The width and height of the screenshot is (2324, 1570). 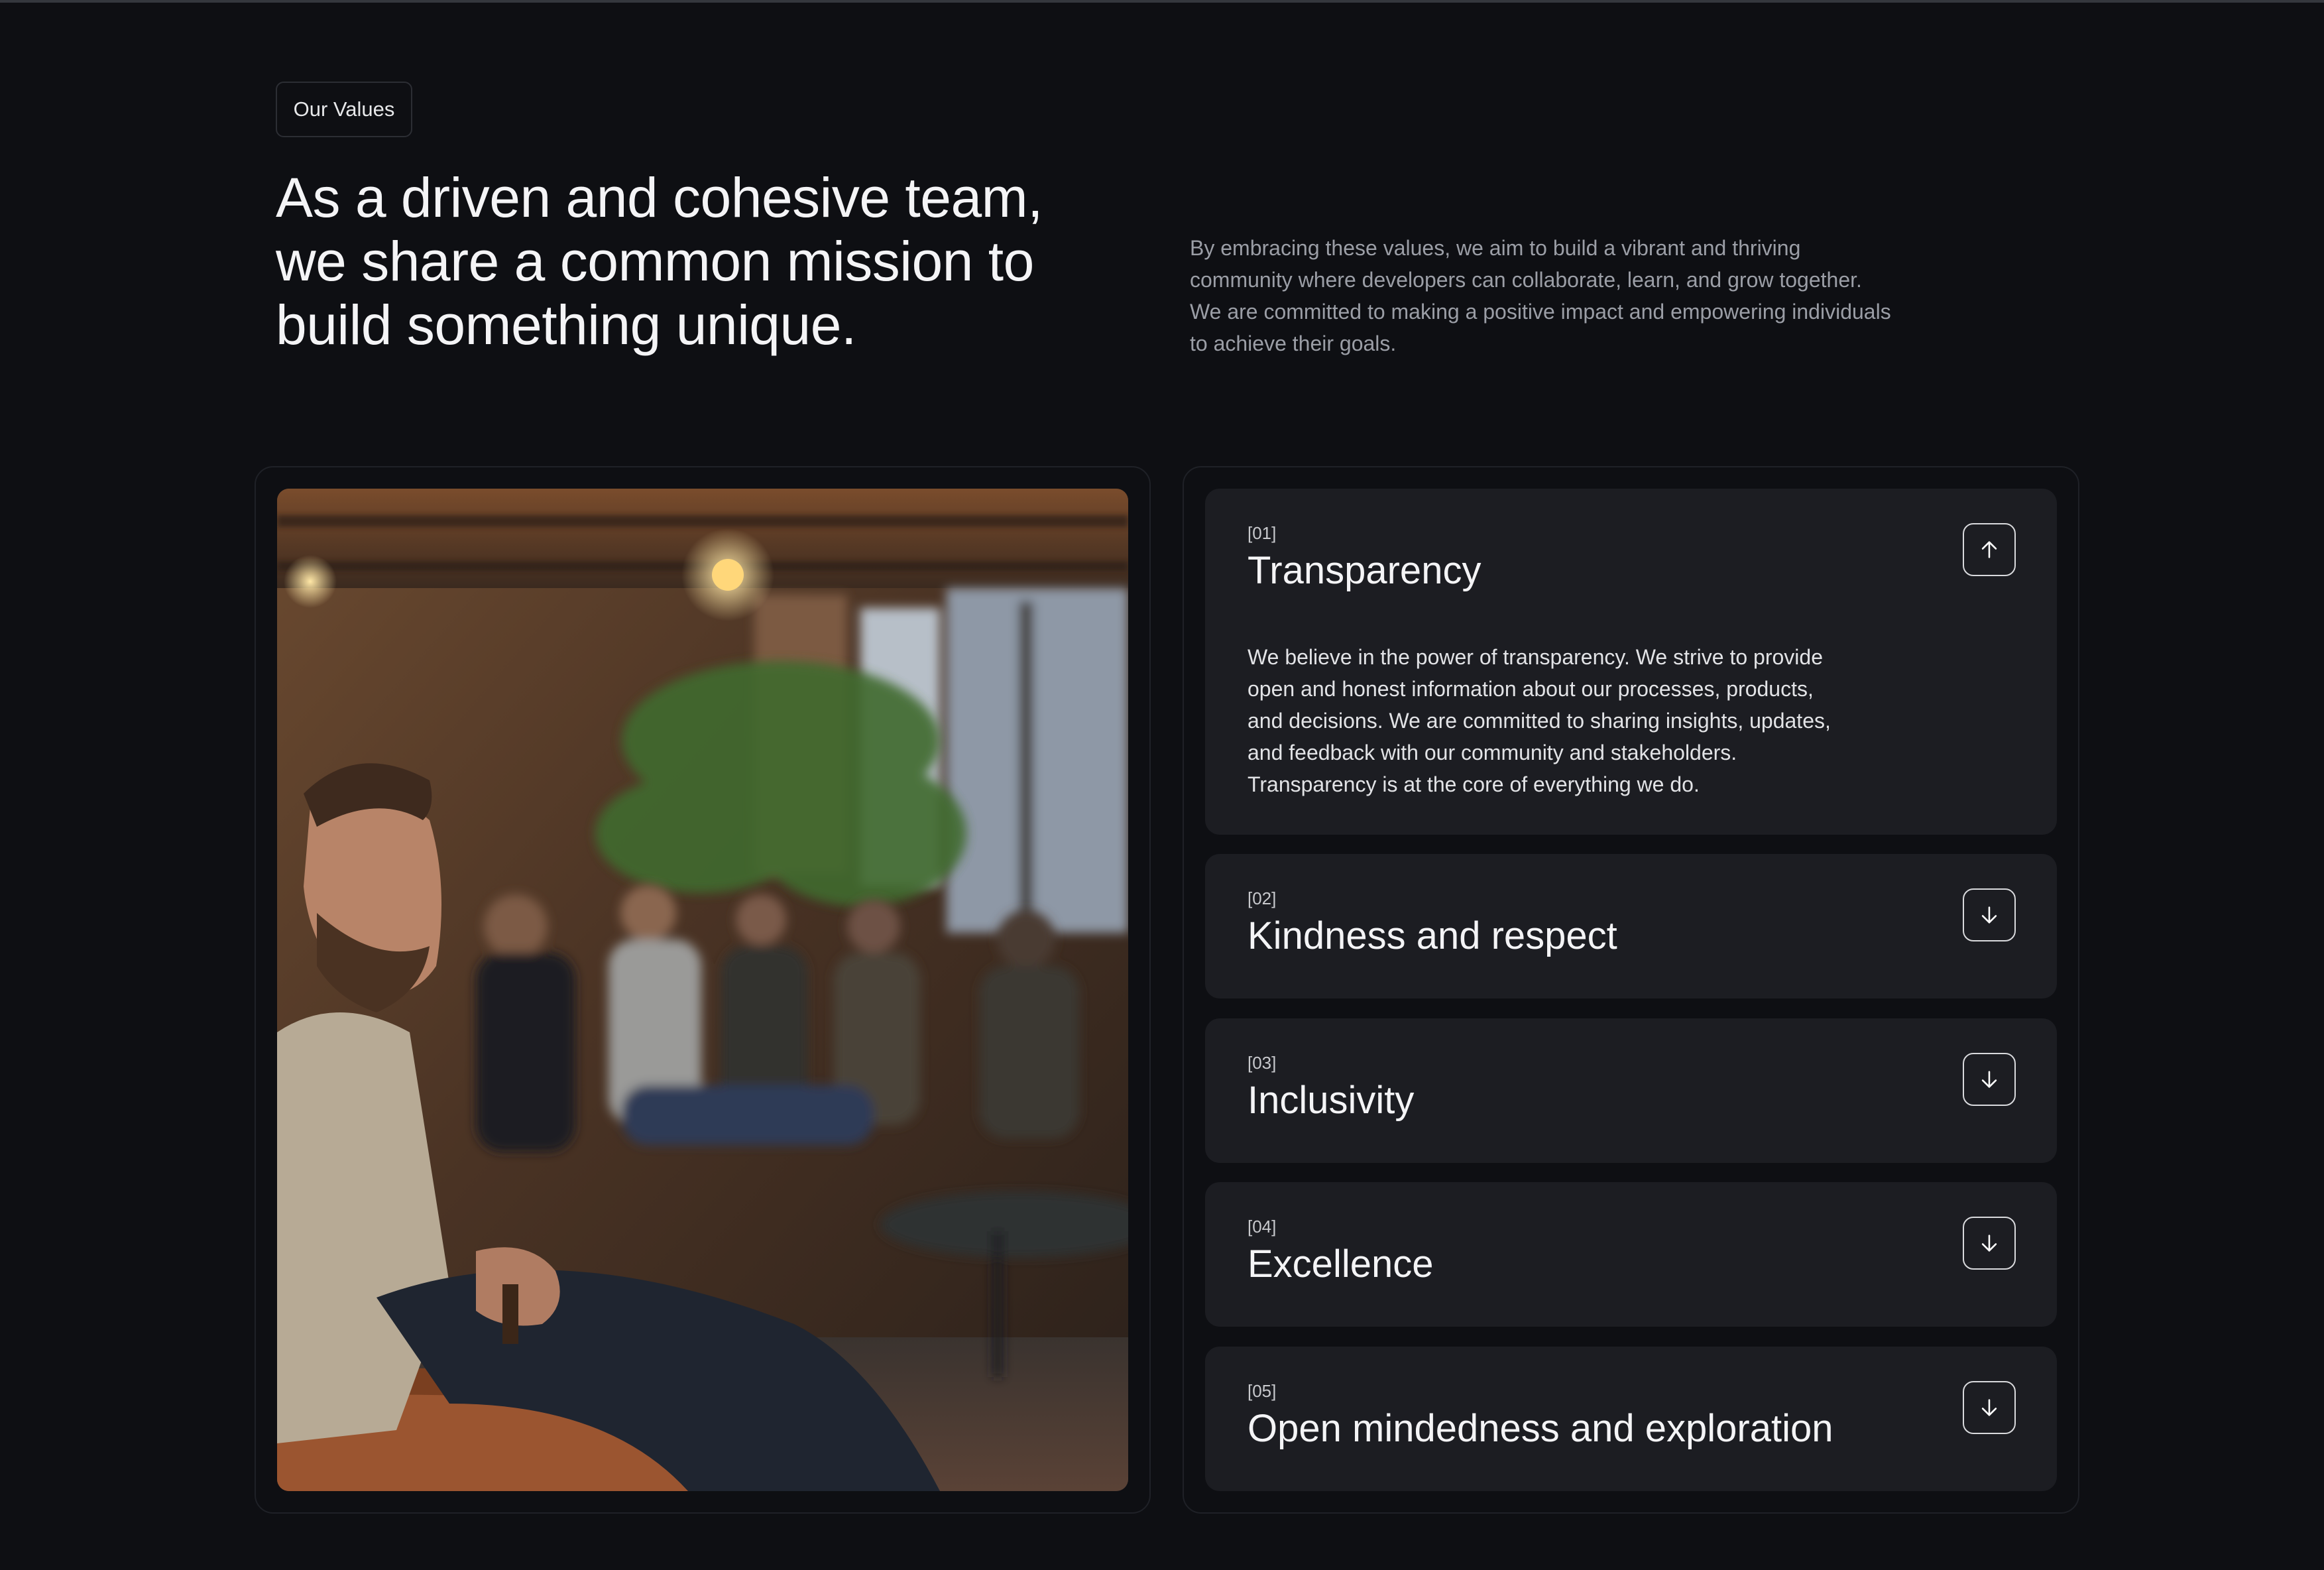 What do you see at coordinates (1262, 1063) in the screenshot?
I see `value-number: [03]` at bounding box center [1262, 1063].